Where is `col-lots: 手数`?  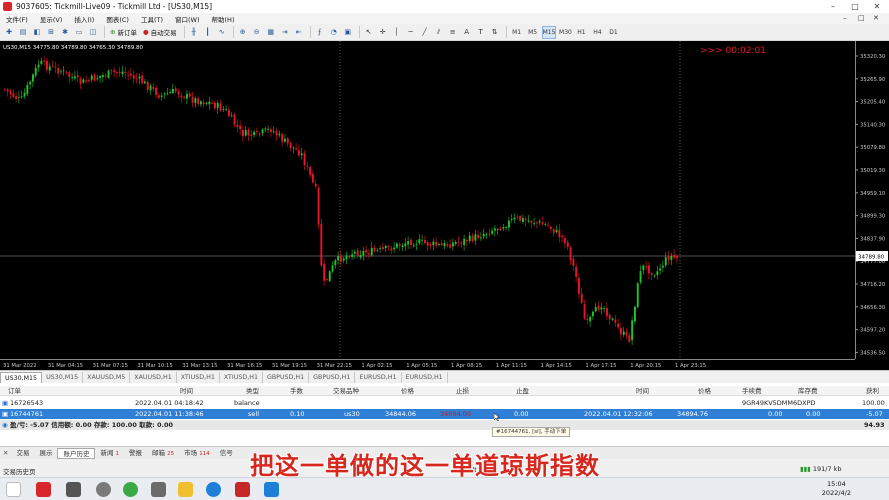 col-lots: 手数 is located at coordinates (296, 391).